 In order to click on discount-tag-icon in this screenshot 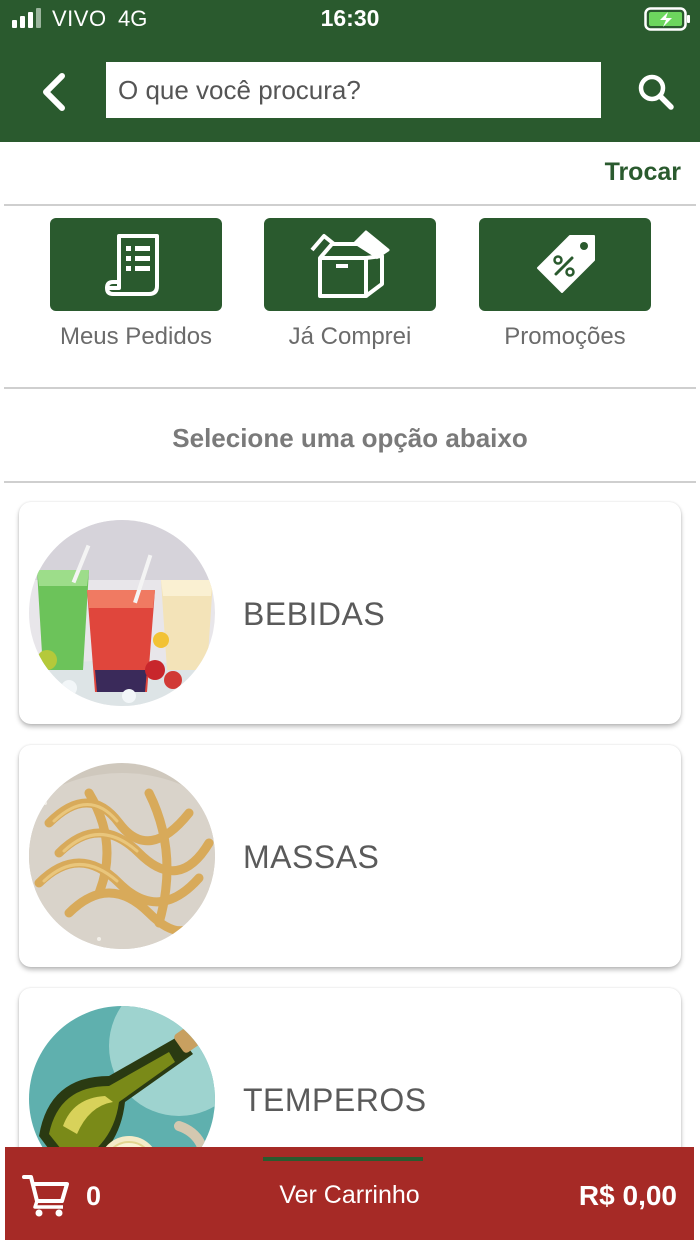, I will do `click(566, 263)`.